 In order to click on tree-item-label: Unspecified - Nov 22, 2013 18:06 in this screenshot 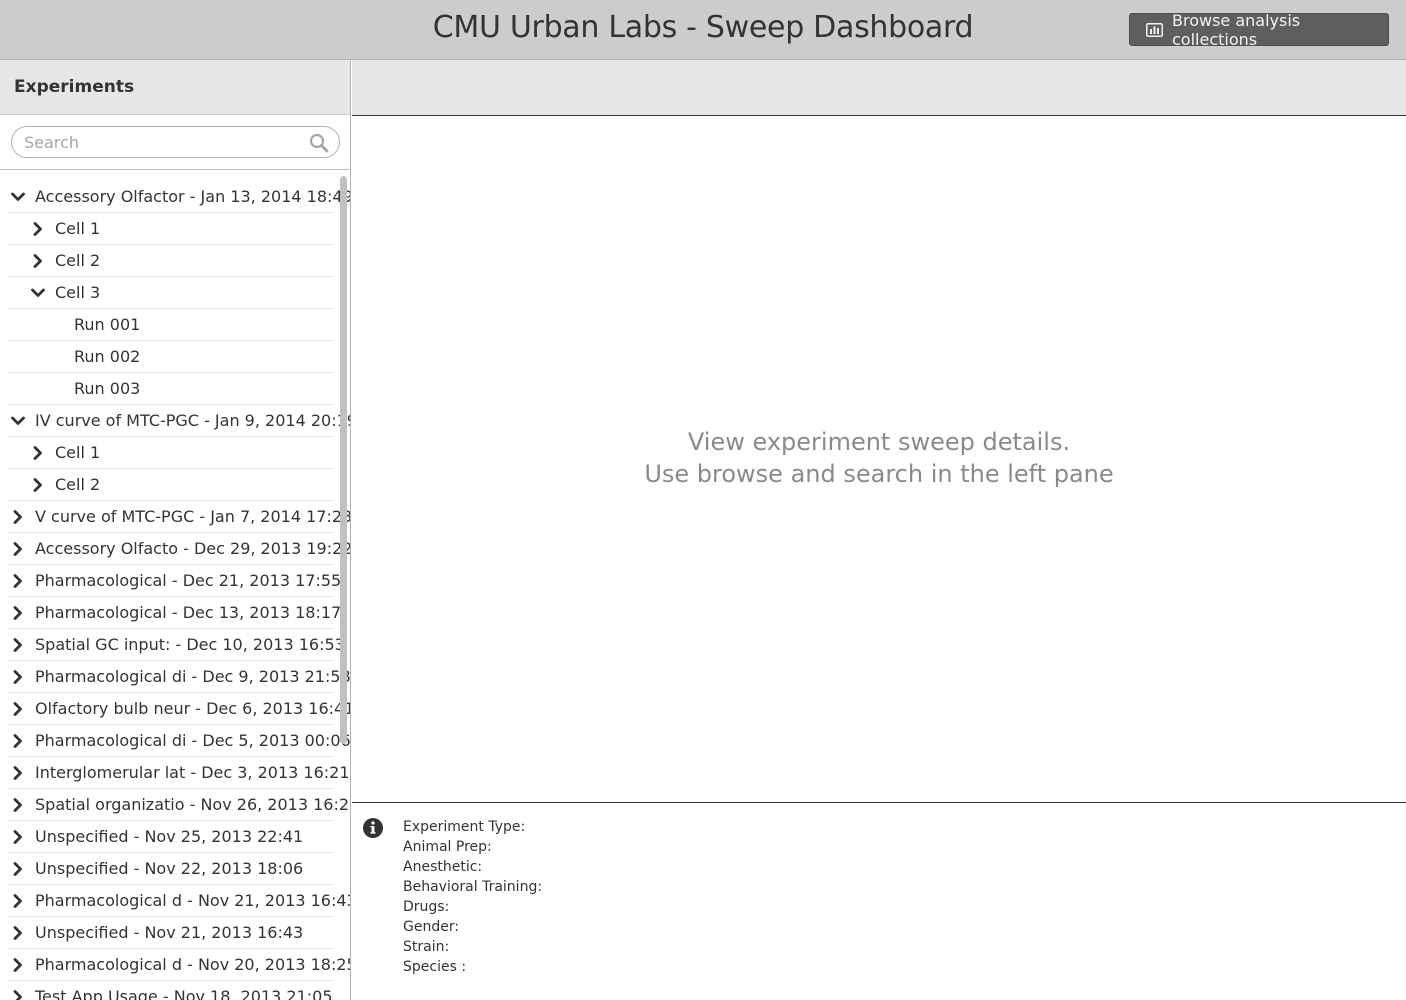, I will do `click(169, 868)`.